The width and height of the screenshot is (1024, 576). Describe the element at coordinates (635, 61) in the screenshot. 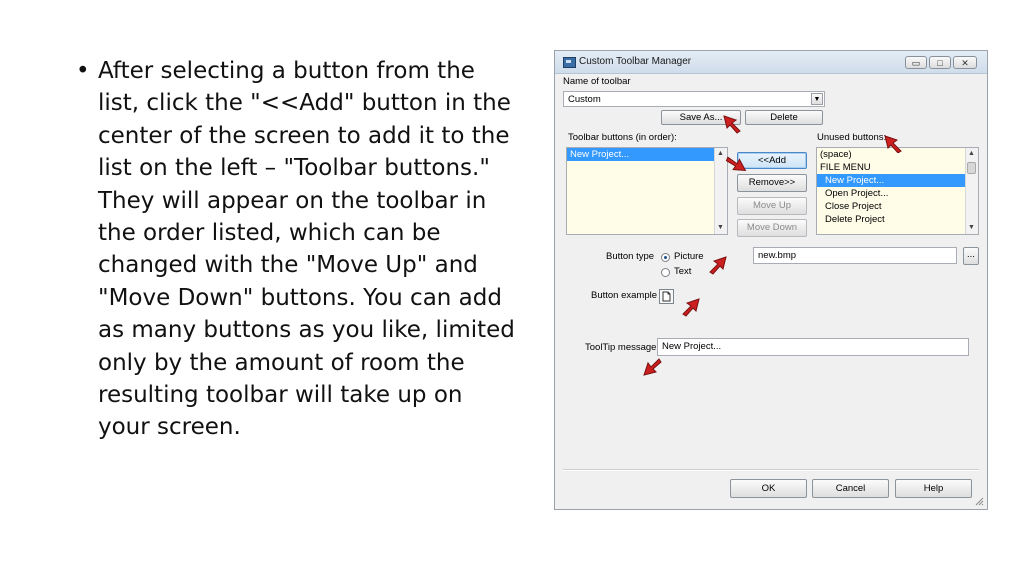

I see `dialog-title: Custom Toolbar Manager` at that location.